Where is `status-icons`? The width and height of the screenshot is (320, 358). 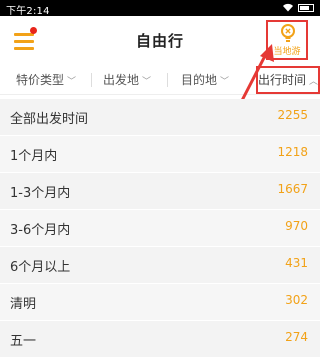 status-icons is located at coordinates (298, 7).